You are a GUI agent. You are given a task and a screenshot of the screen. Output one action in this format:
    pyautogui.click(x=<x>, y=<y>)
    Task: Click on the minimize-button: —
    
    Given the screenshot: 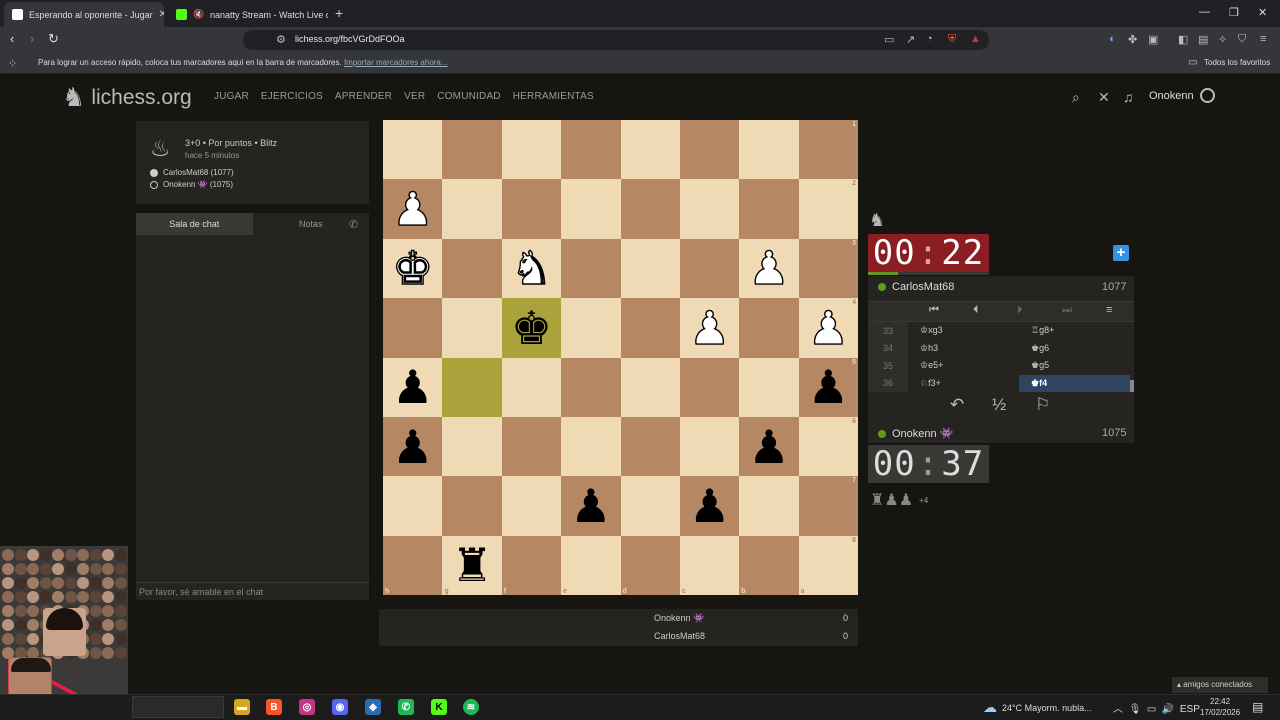 What is the action you would take?
    pyautogui.click(x=1204, y=12)
    